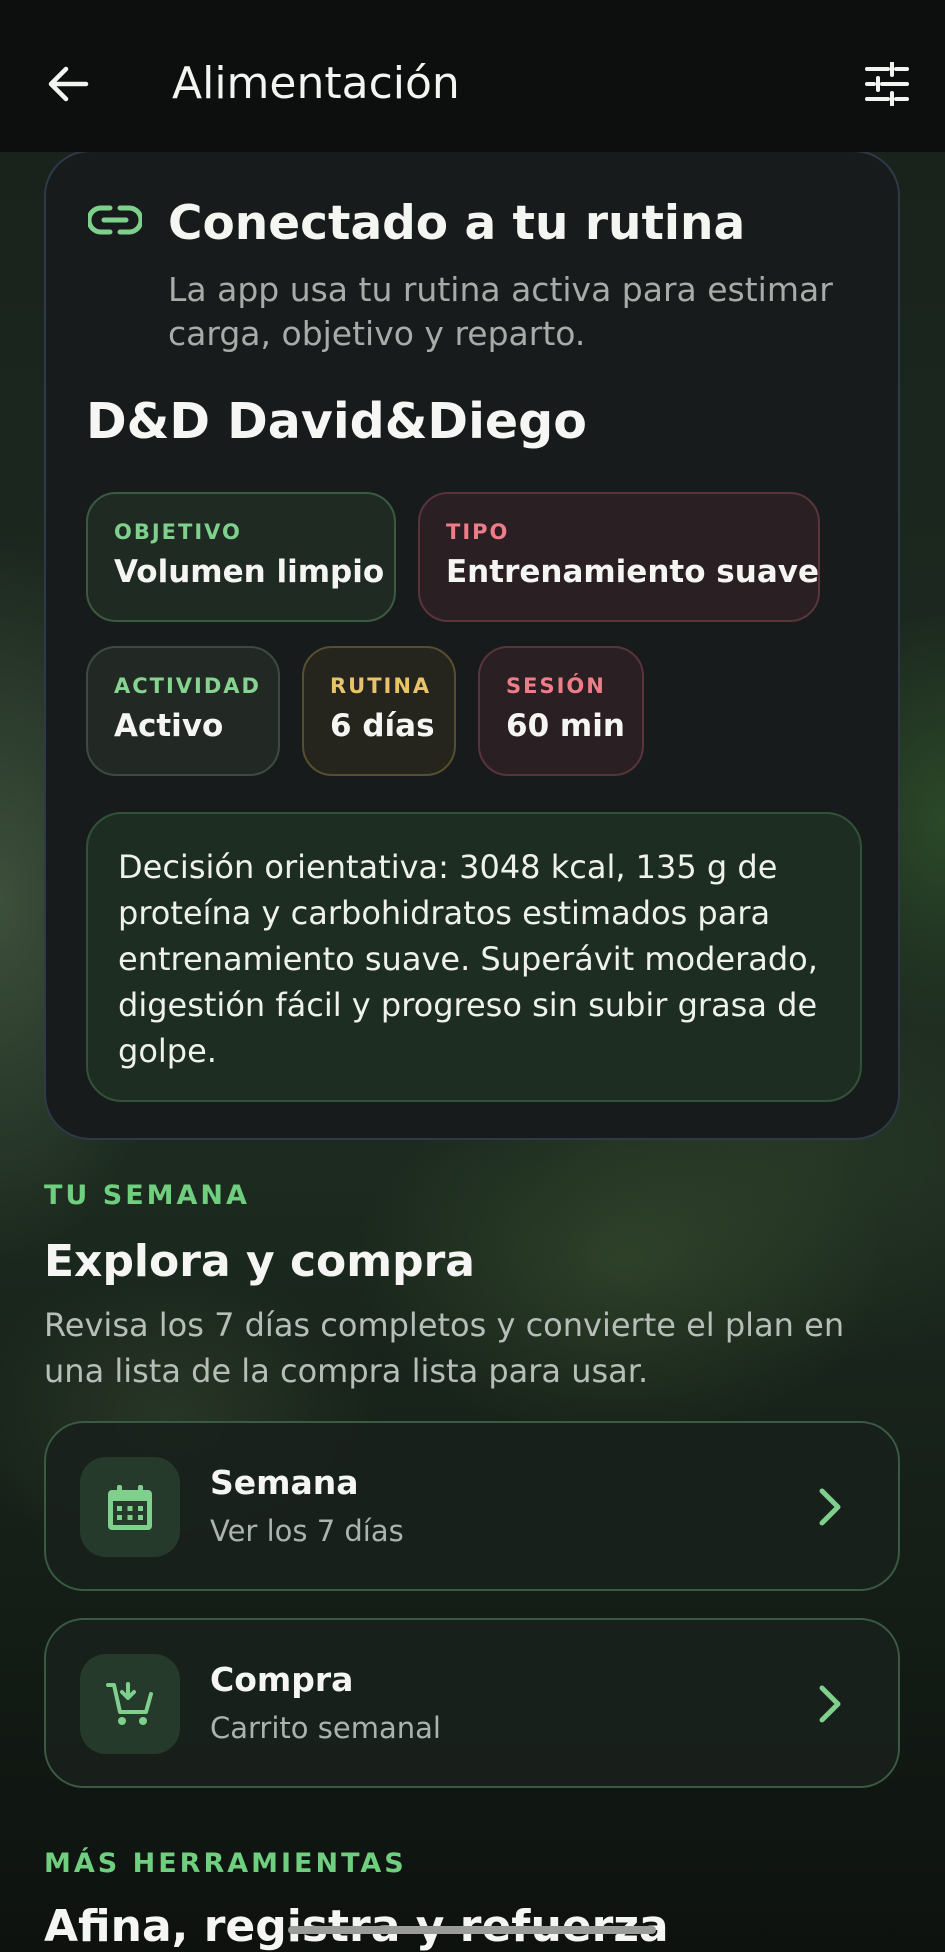 This screenshot has width=945, height=1952. Describe the element at coordinates (472, 1506) in the screenshot. I see `week-nav-card: Semana Ver los 7 días` at that location.